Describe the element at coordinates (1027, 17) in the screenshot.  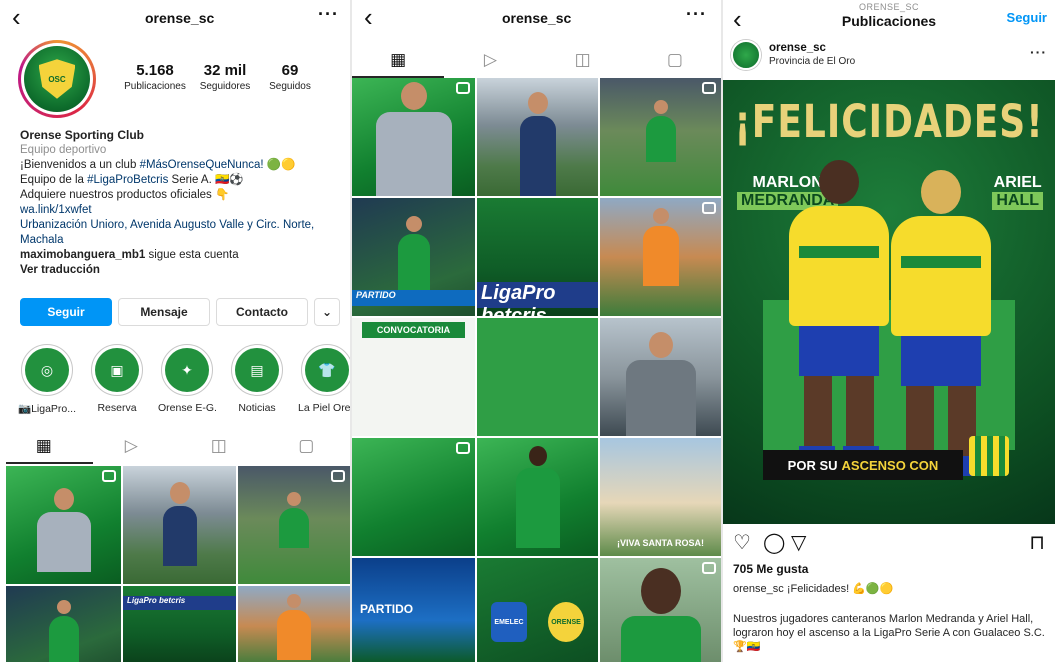
I see `follow-link: Seguir` at that location.